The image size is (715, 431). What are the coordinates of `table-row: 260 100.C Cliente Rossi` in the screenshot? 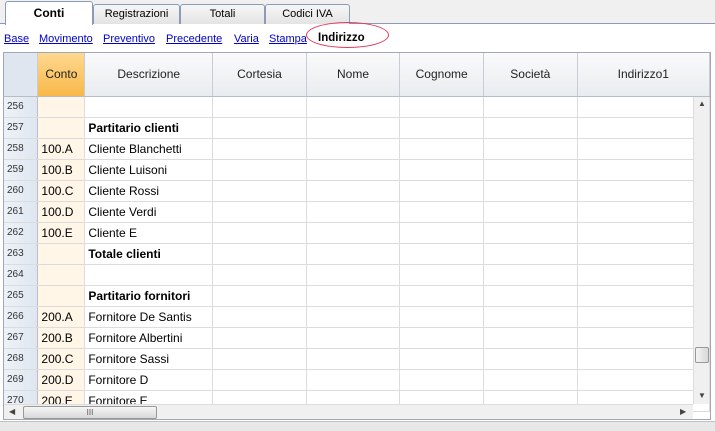 It's located at (357, 191).